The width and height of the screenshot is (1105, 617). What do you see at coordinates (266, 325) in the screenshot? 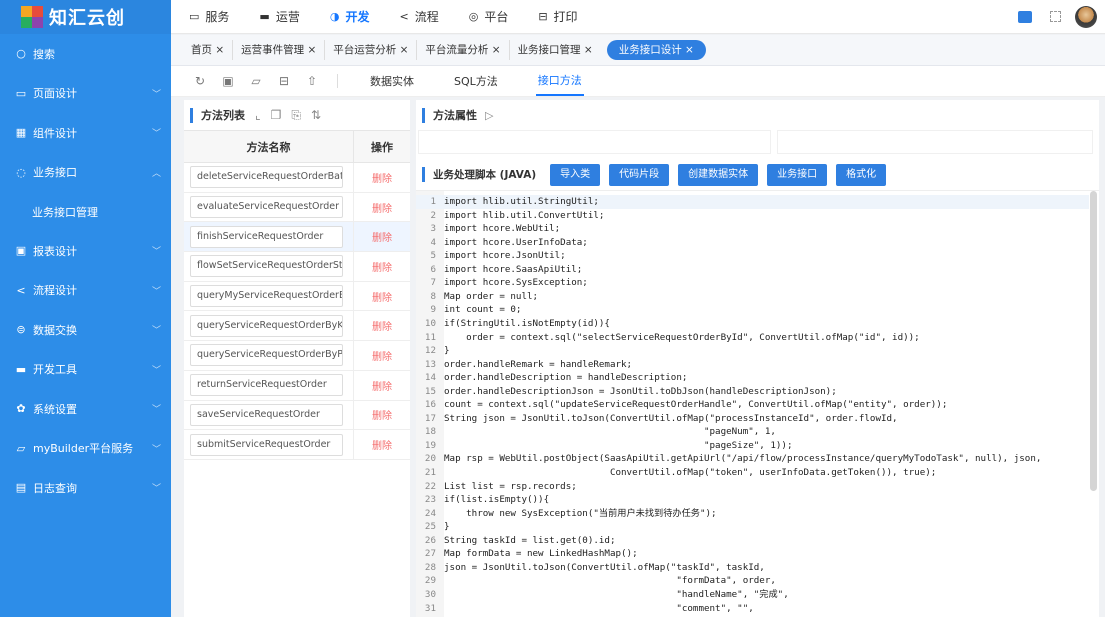
I see `method-name-input: queryServiceRequestOrderByKey` at bounding box center [266, 325].